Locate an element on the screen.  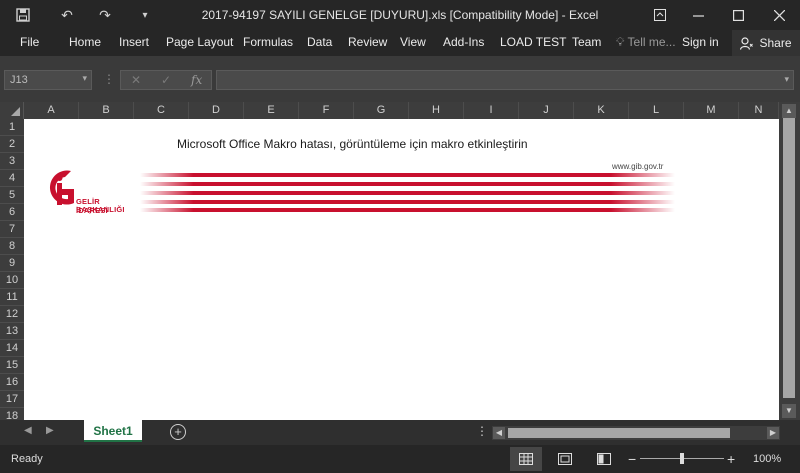
vertical-scrollbar: ▲ ▼ is located at coordinates (789, 261).